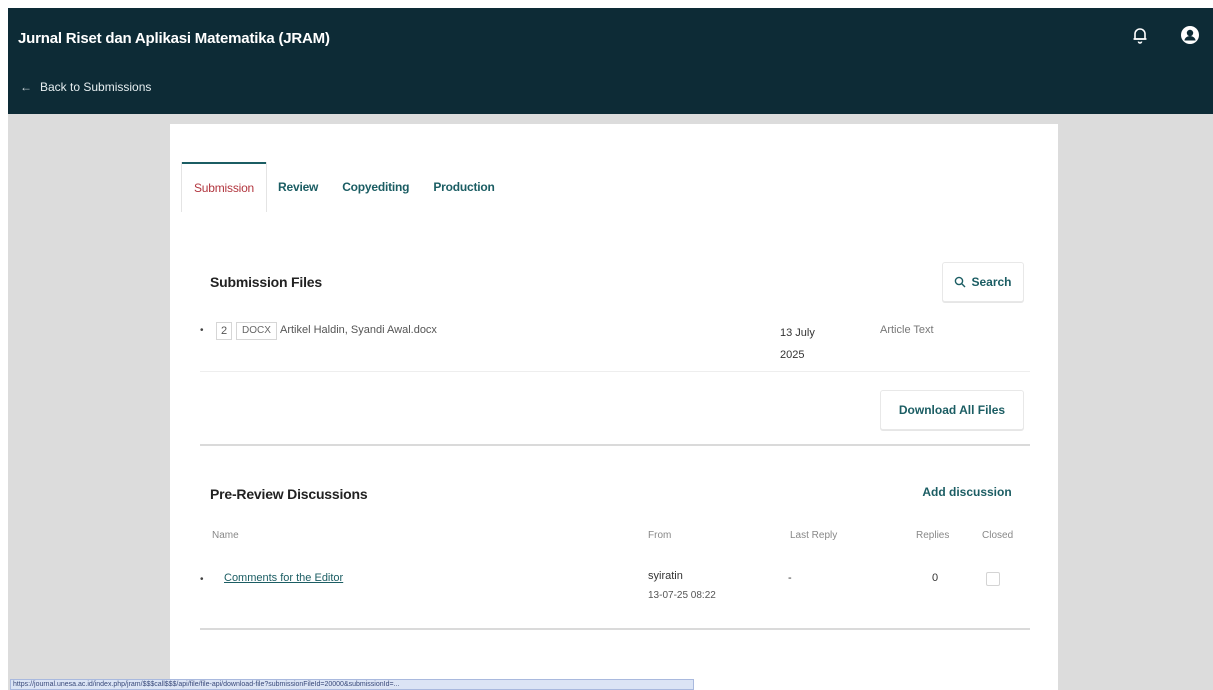 The image size is (1213, 690). I want to click on topbar-icons, so click(1165, 35).